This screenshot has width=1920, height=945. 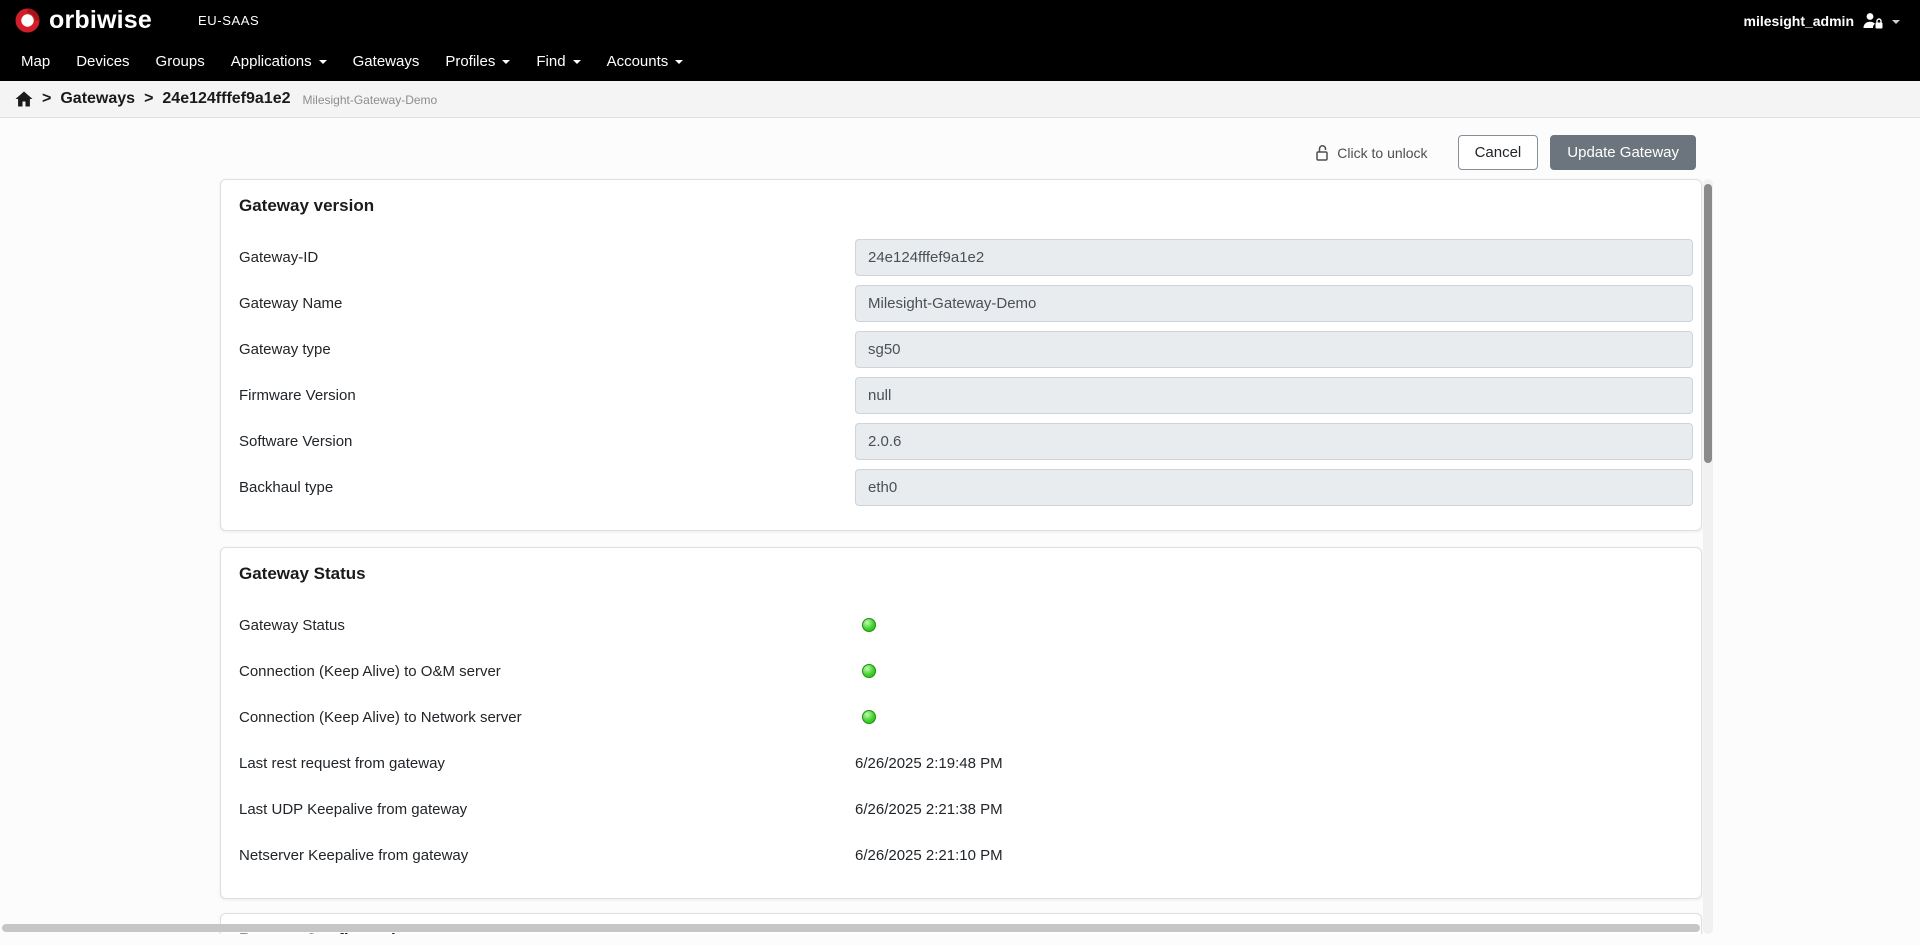 I want to click on status-row: Connection (Keep Alive) to O&M server, so click(x=966, y=671).